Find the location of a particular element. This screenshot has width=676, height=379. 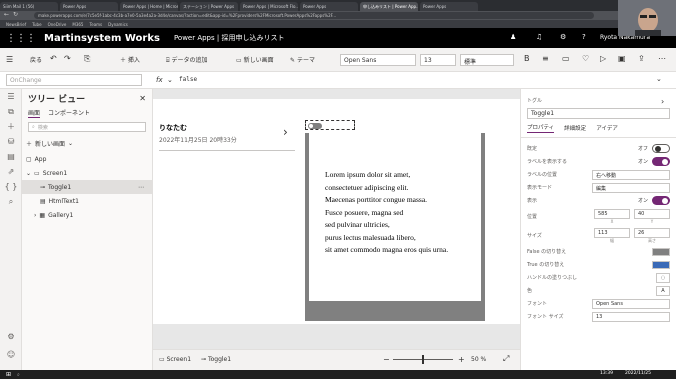

back-label: 戻る is located at coordinates (36, 59).